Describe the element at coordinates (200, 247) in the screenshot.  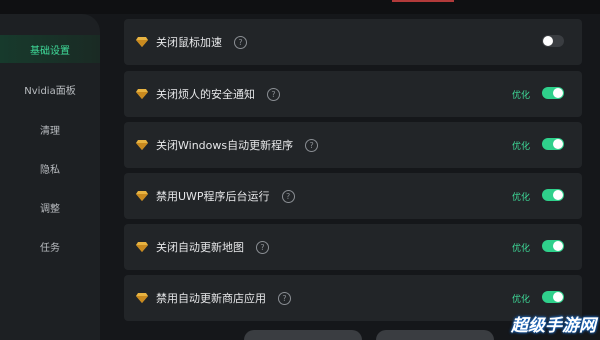
I see `setting-label: 关闭自动更新地图` at that location.